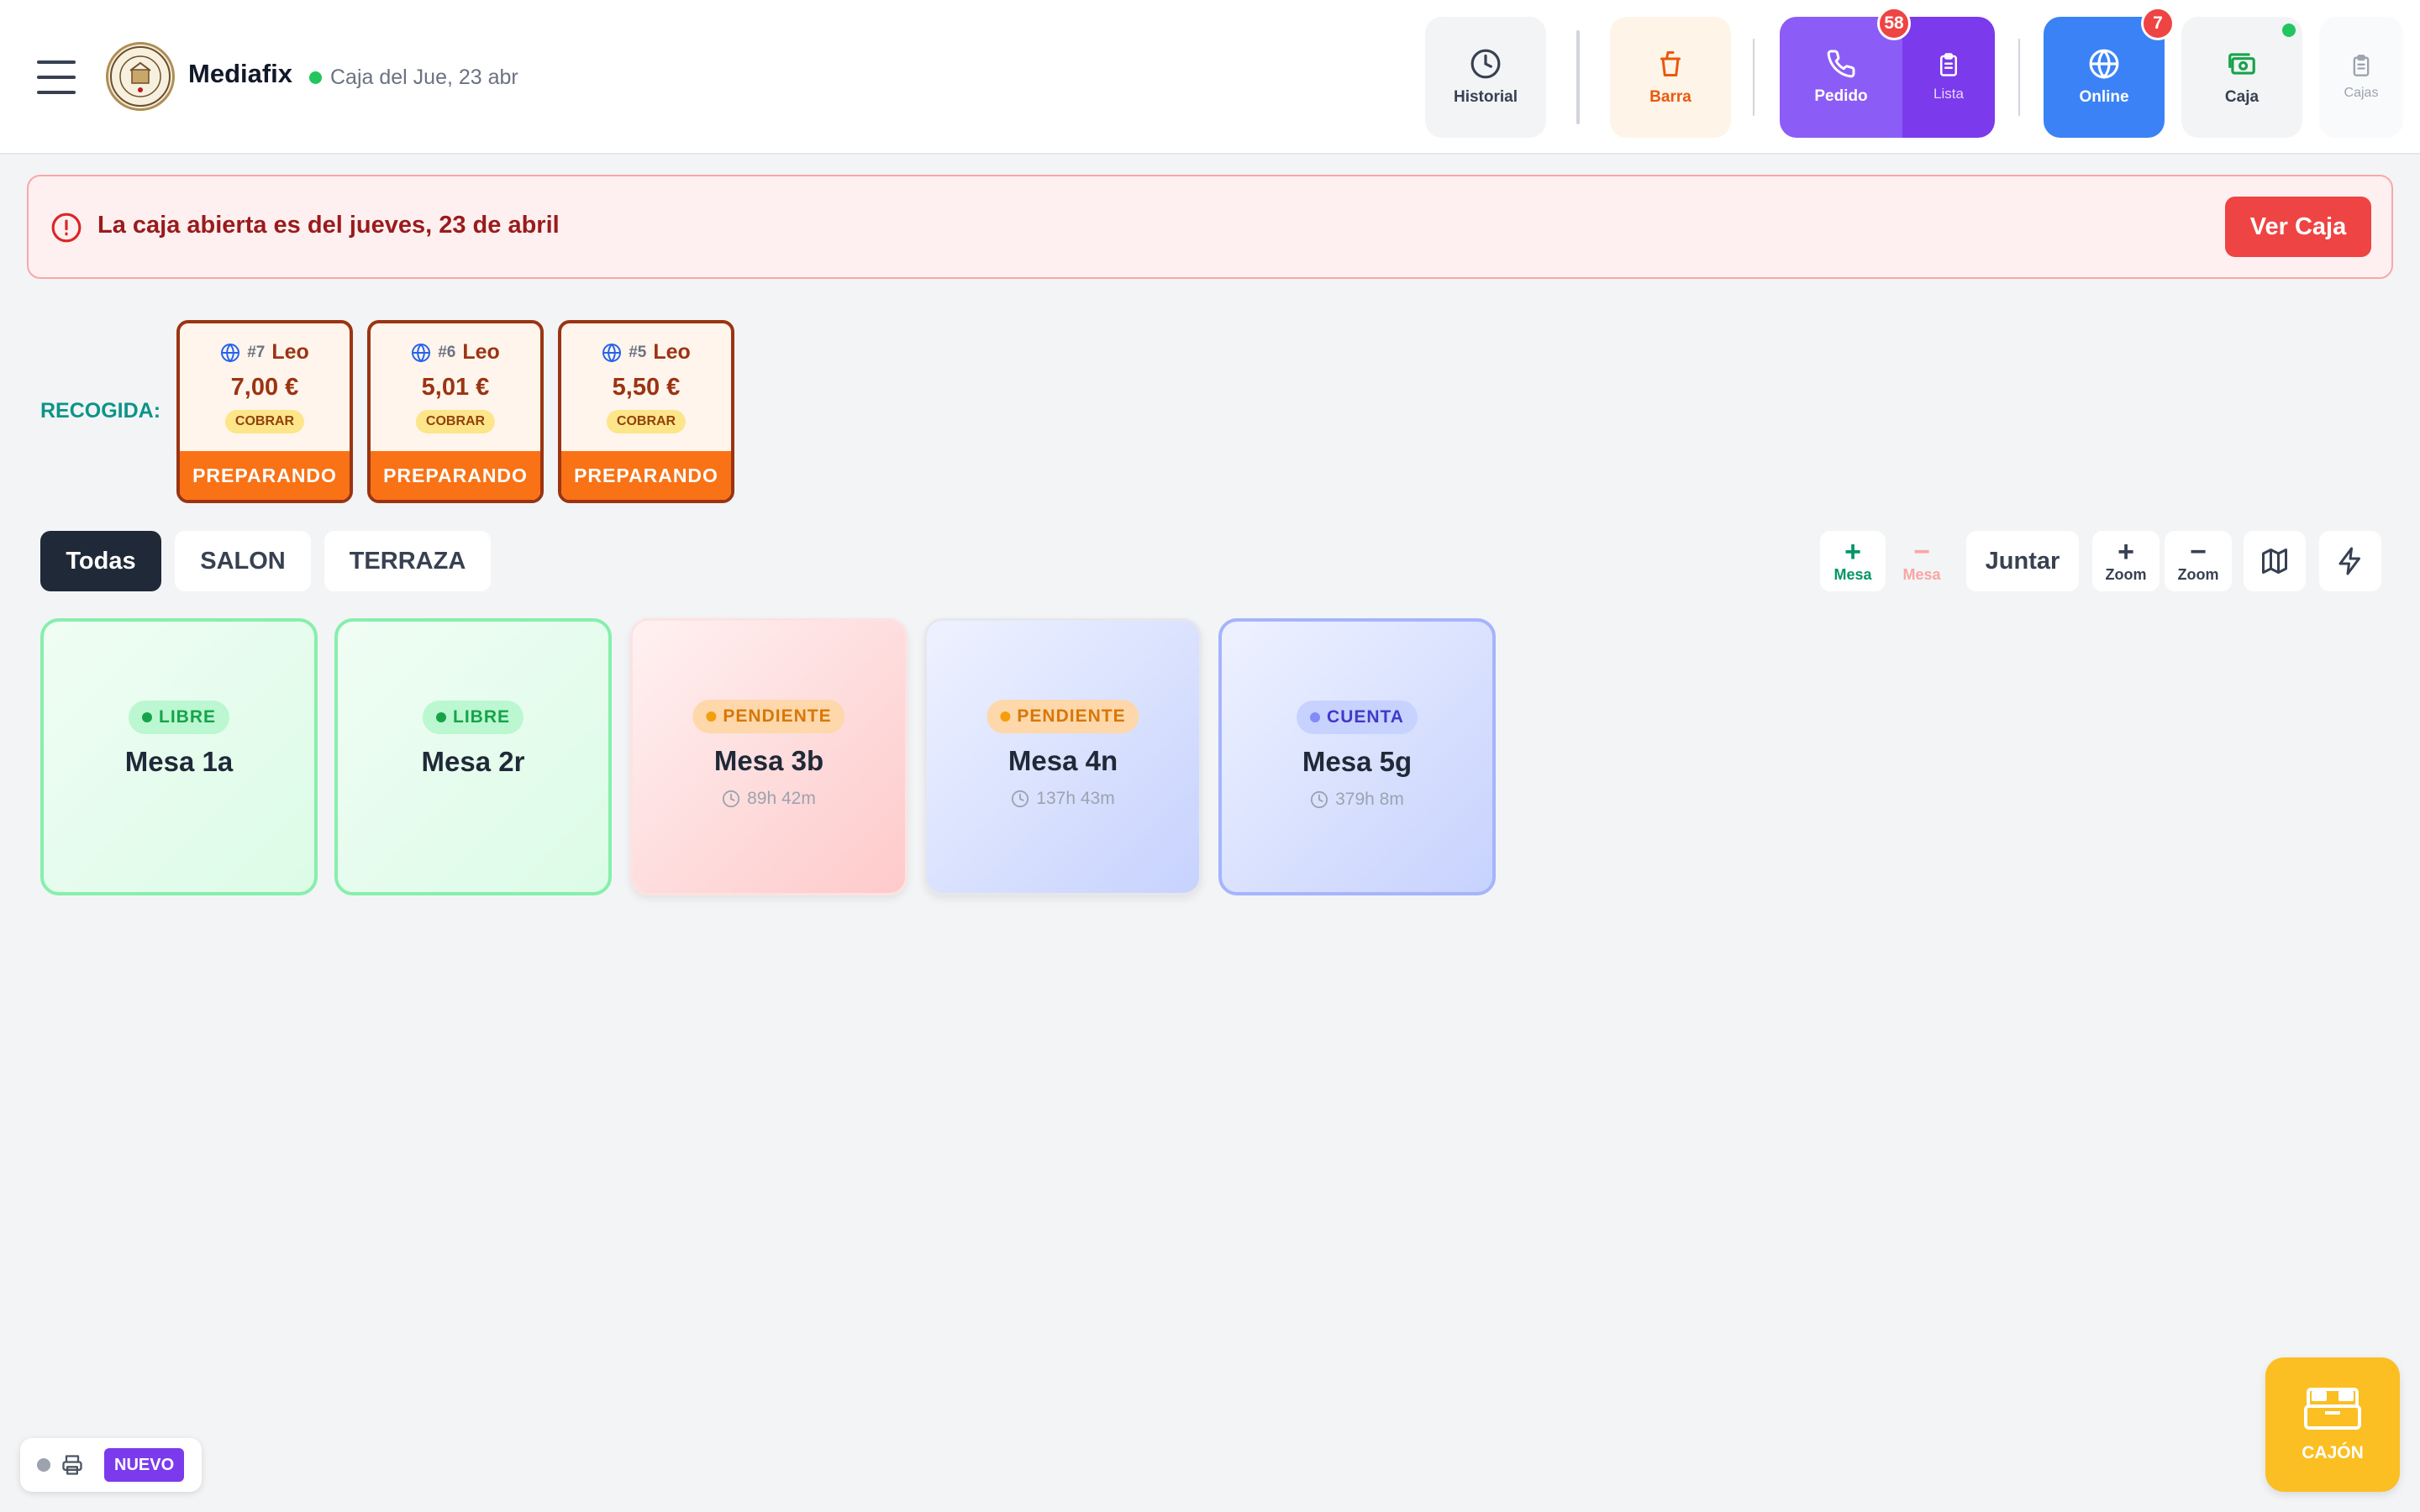 Image resolution: width=2420 pixels, height=1512 pixels. What do you see at coordinates (243, 561) in the screenshot?
I see `tab-salon: SALON` at bounding box center [243, 561].